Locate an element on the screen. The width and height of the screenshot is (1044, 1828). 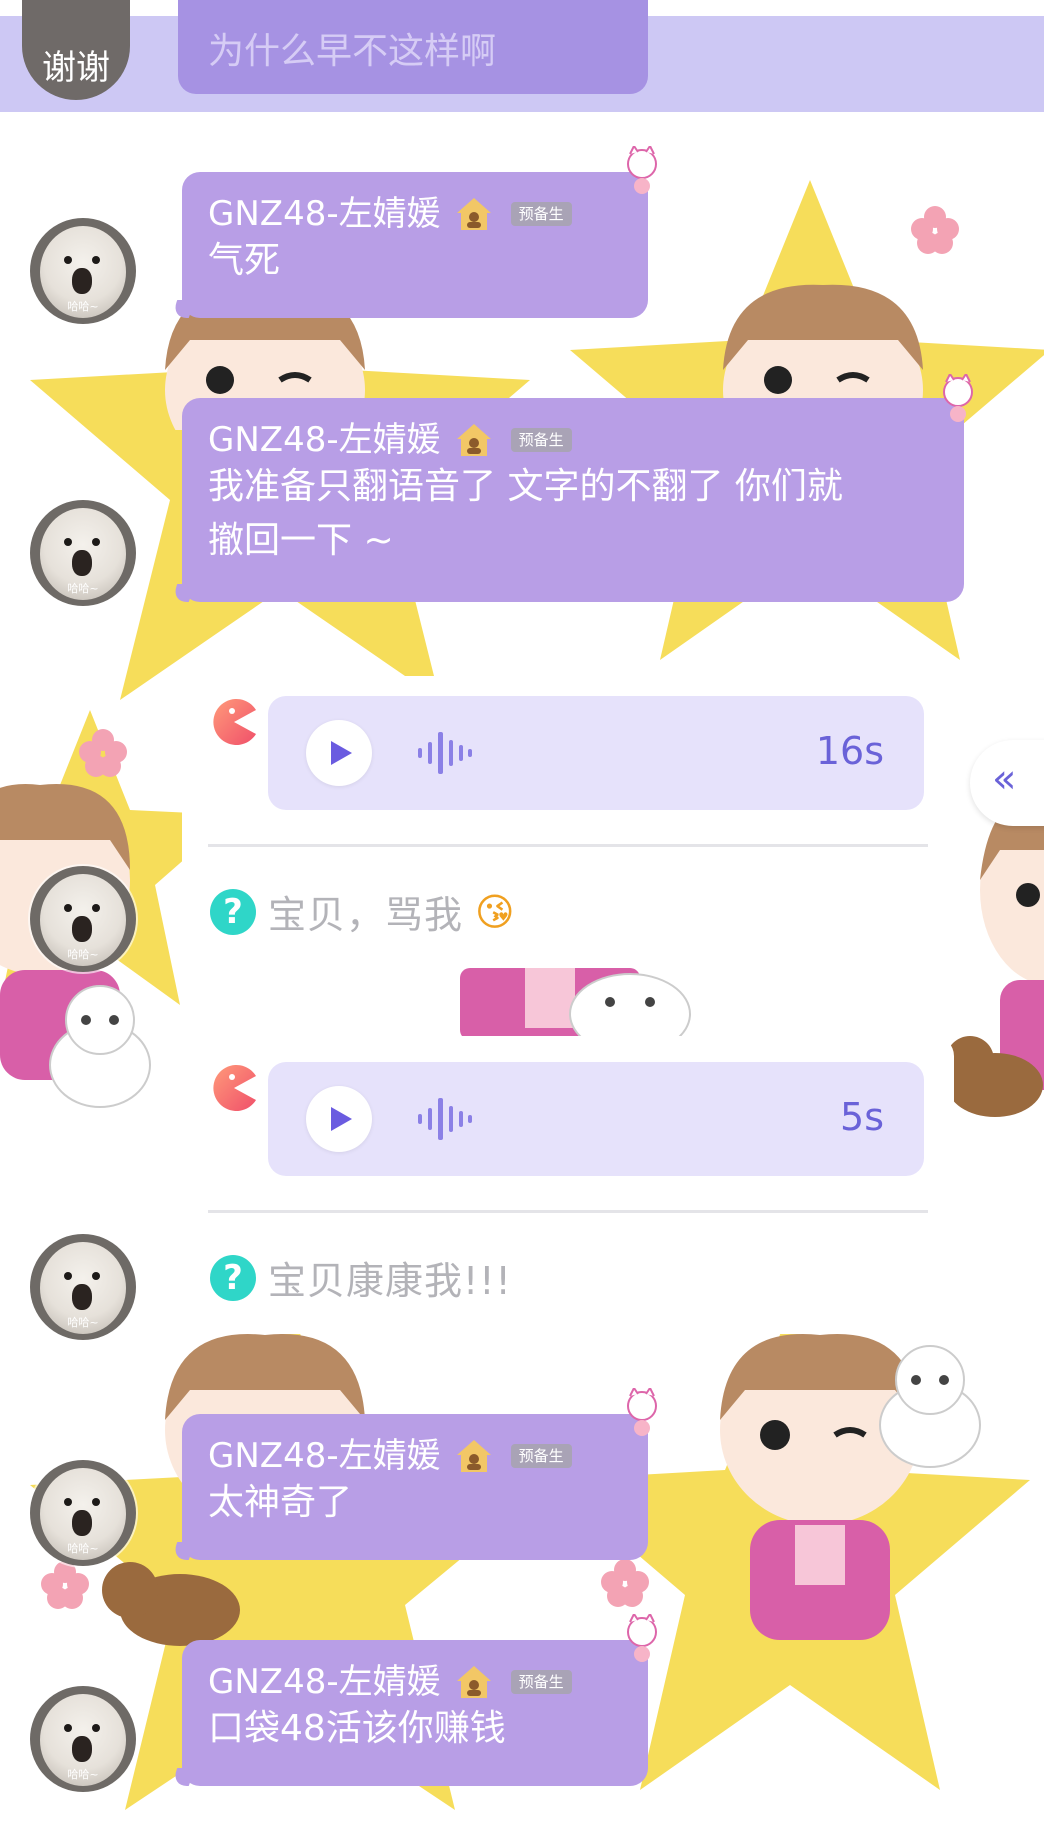
translation-question: ? 宝贝康康我!!! is located at coordinates (361, 1277).